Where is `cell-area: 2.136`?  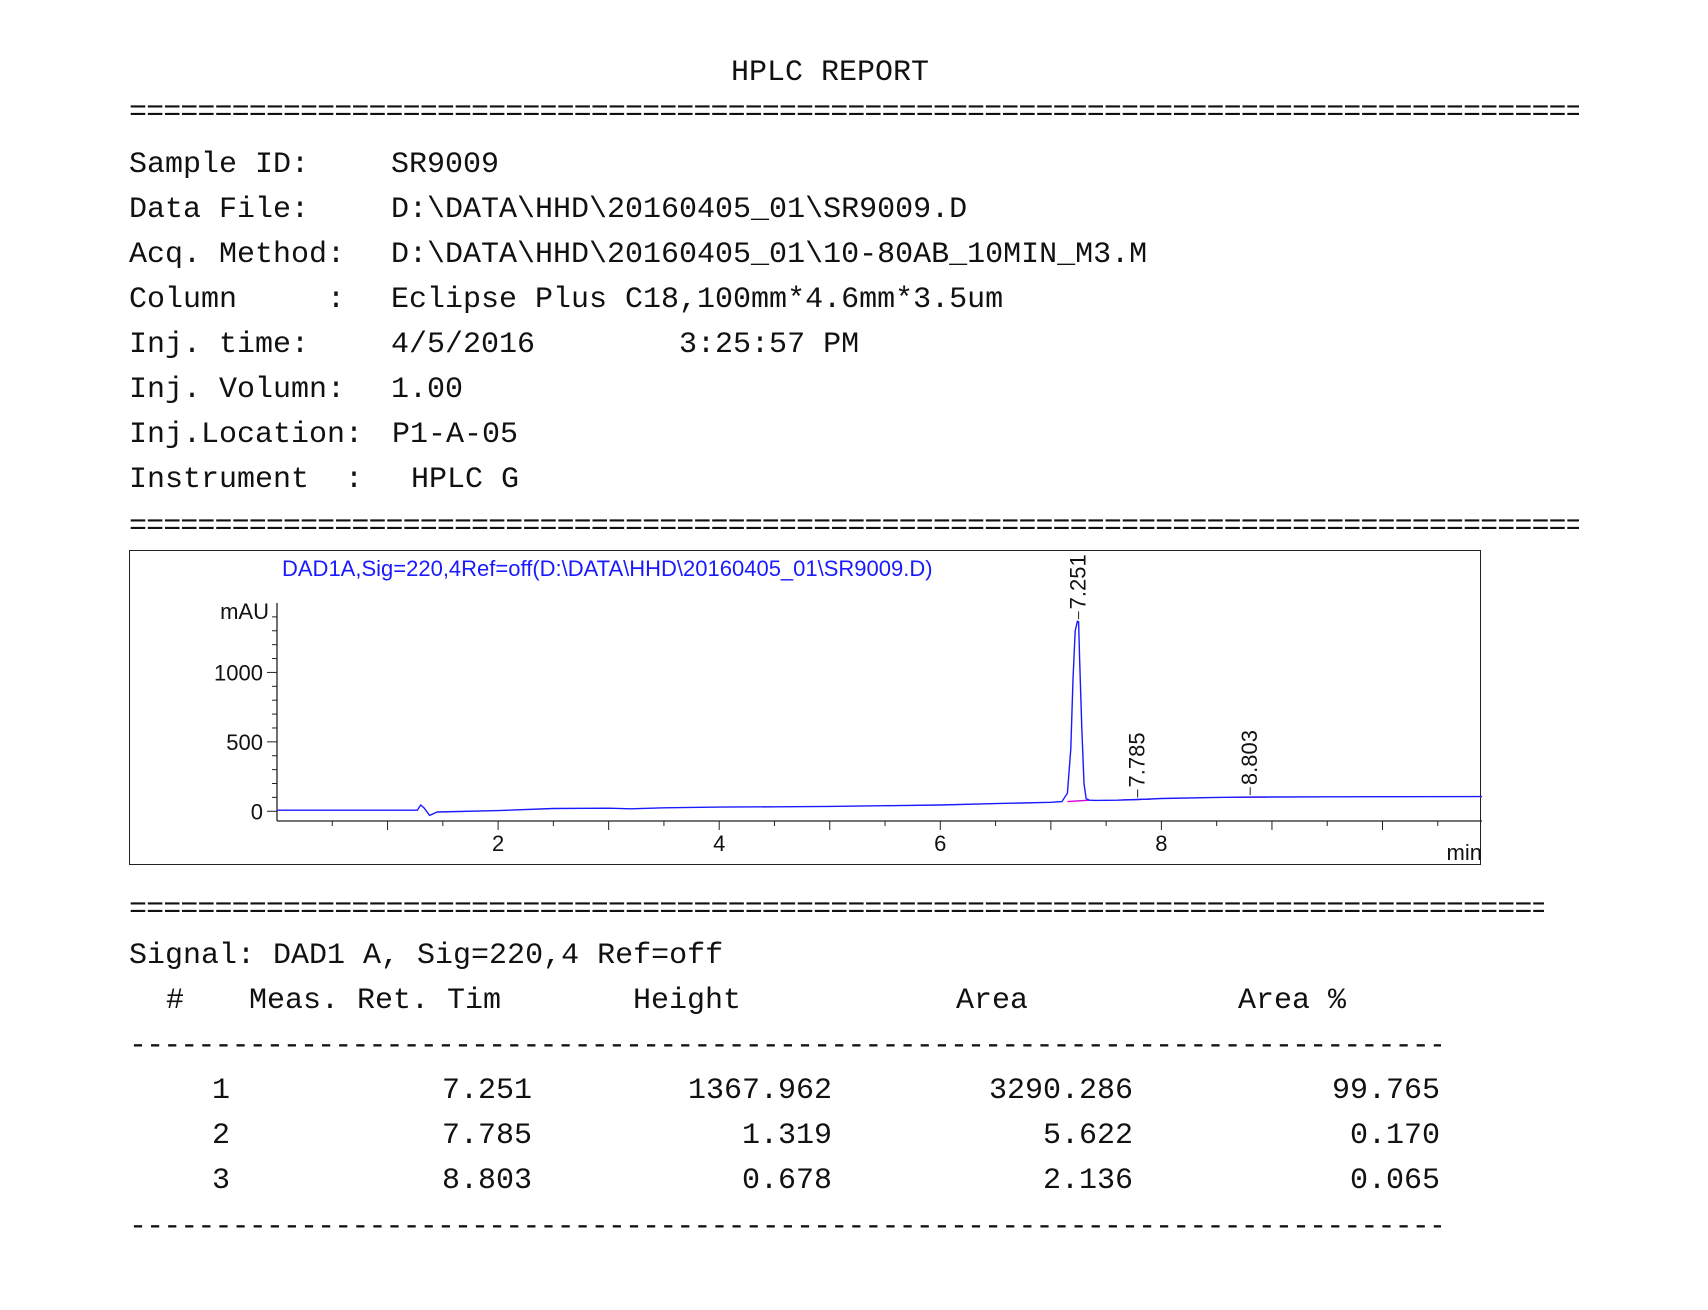
cell-area: 2.136 is located at coordinates (1087, 1181).